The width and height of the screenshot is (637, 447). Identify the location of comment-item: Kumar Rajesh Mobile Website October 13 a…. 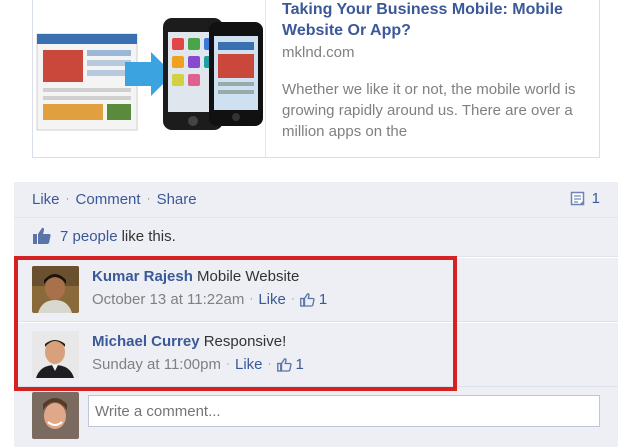
(316, 289).